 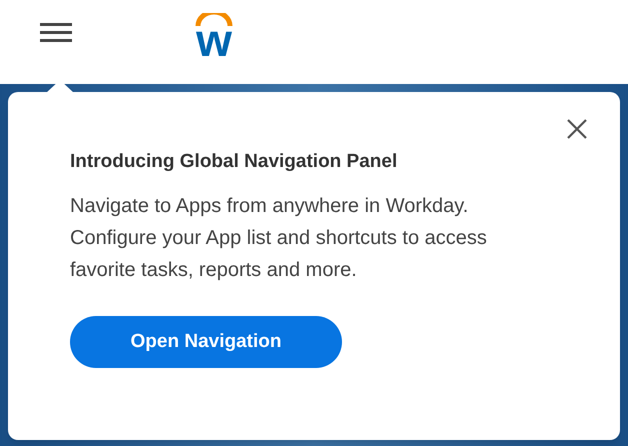 What do you see at coordinates (56, 32) in the screenshot?
I see `menu-icon` at bounding box center [56, 32].